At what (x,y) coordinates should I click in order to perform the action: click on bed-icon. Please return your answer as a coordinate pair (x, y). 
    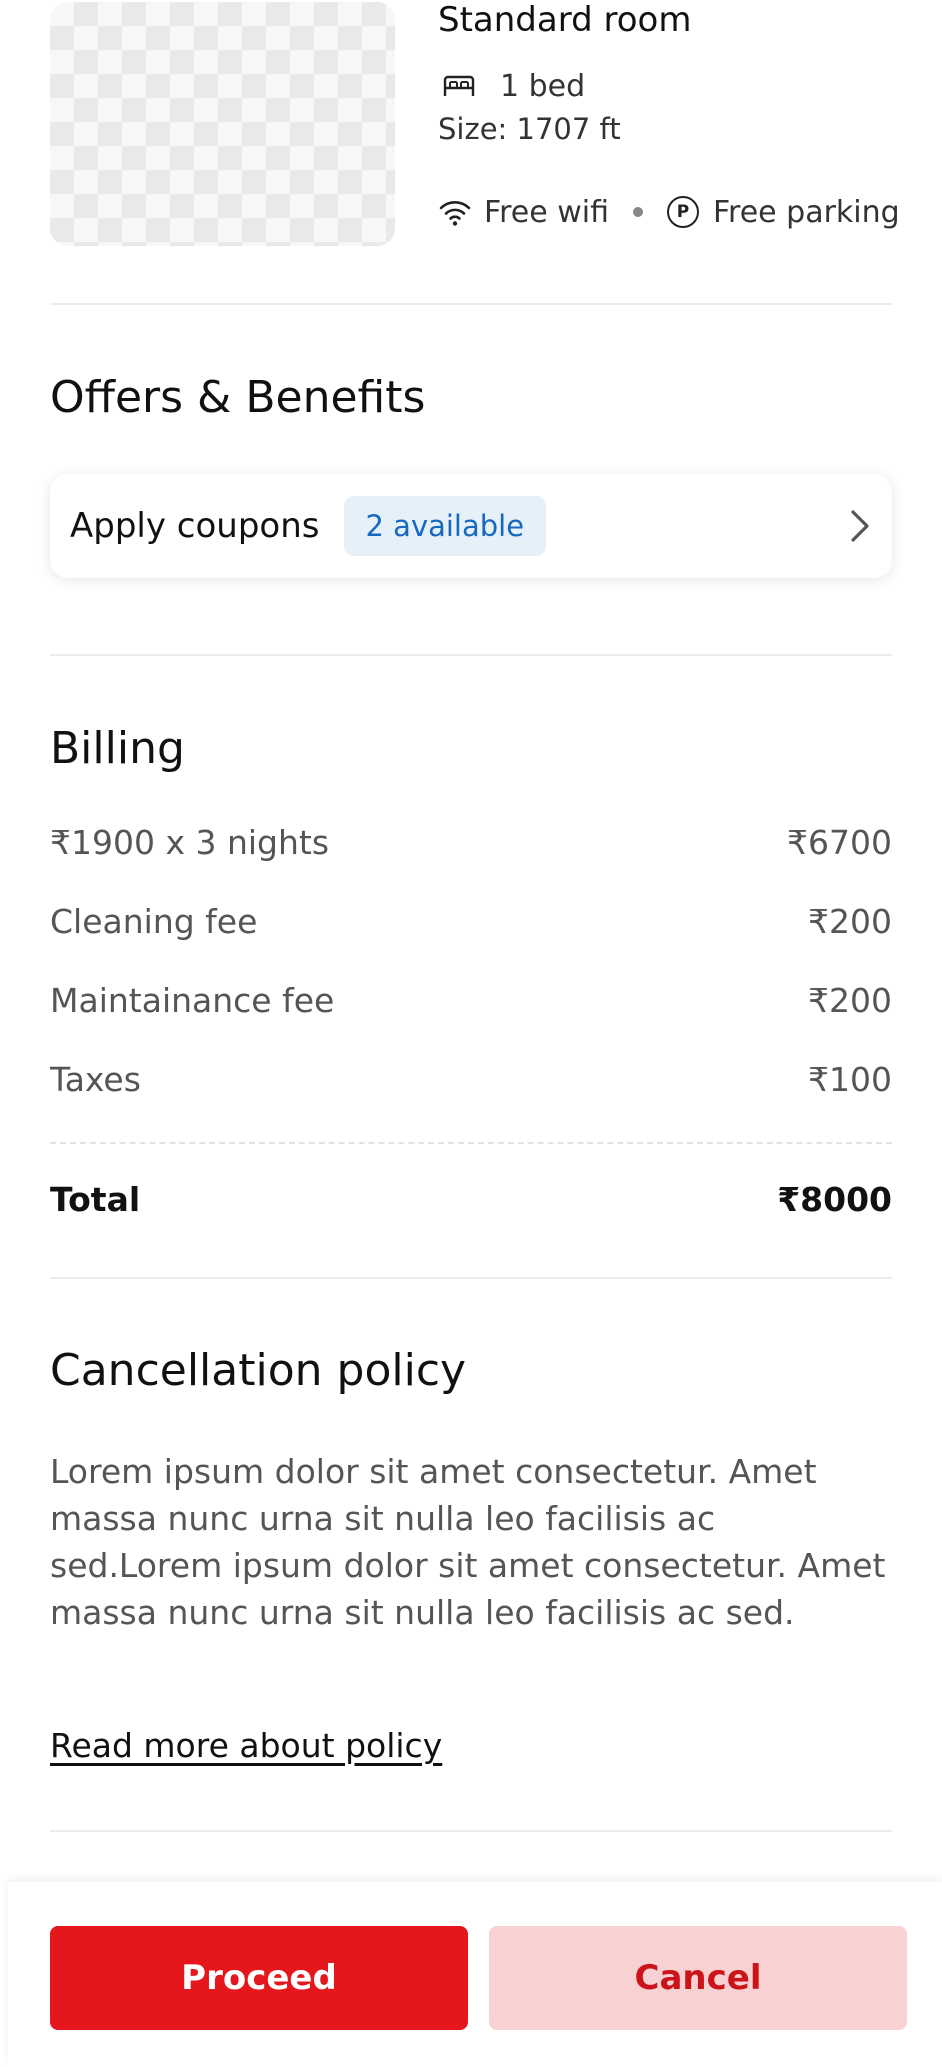
    Looking at the image, I should click on (459, 85).